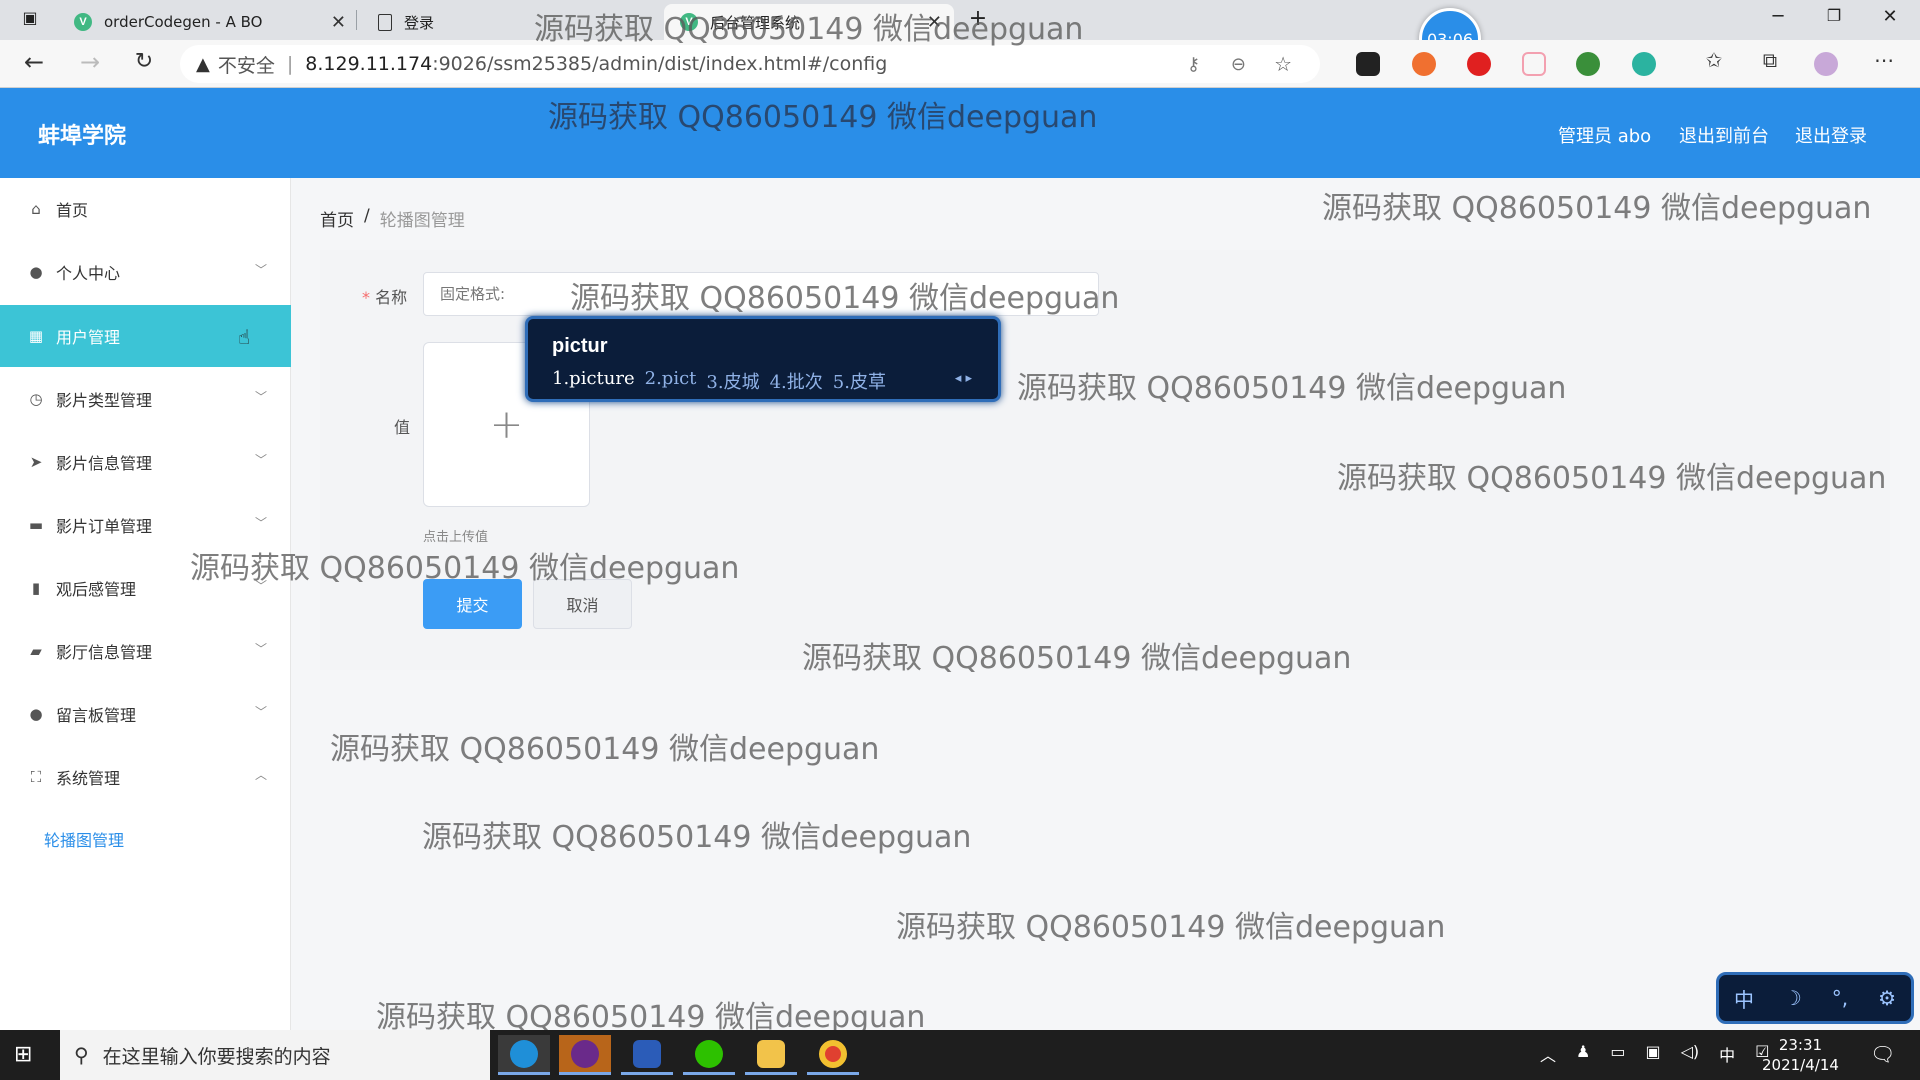 This screenshot has height=1080, width=1920. I want to click on collections-icon: ⧉, so click(1770, 60).